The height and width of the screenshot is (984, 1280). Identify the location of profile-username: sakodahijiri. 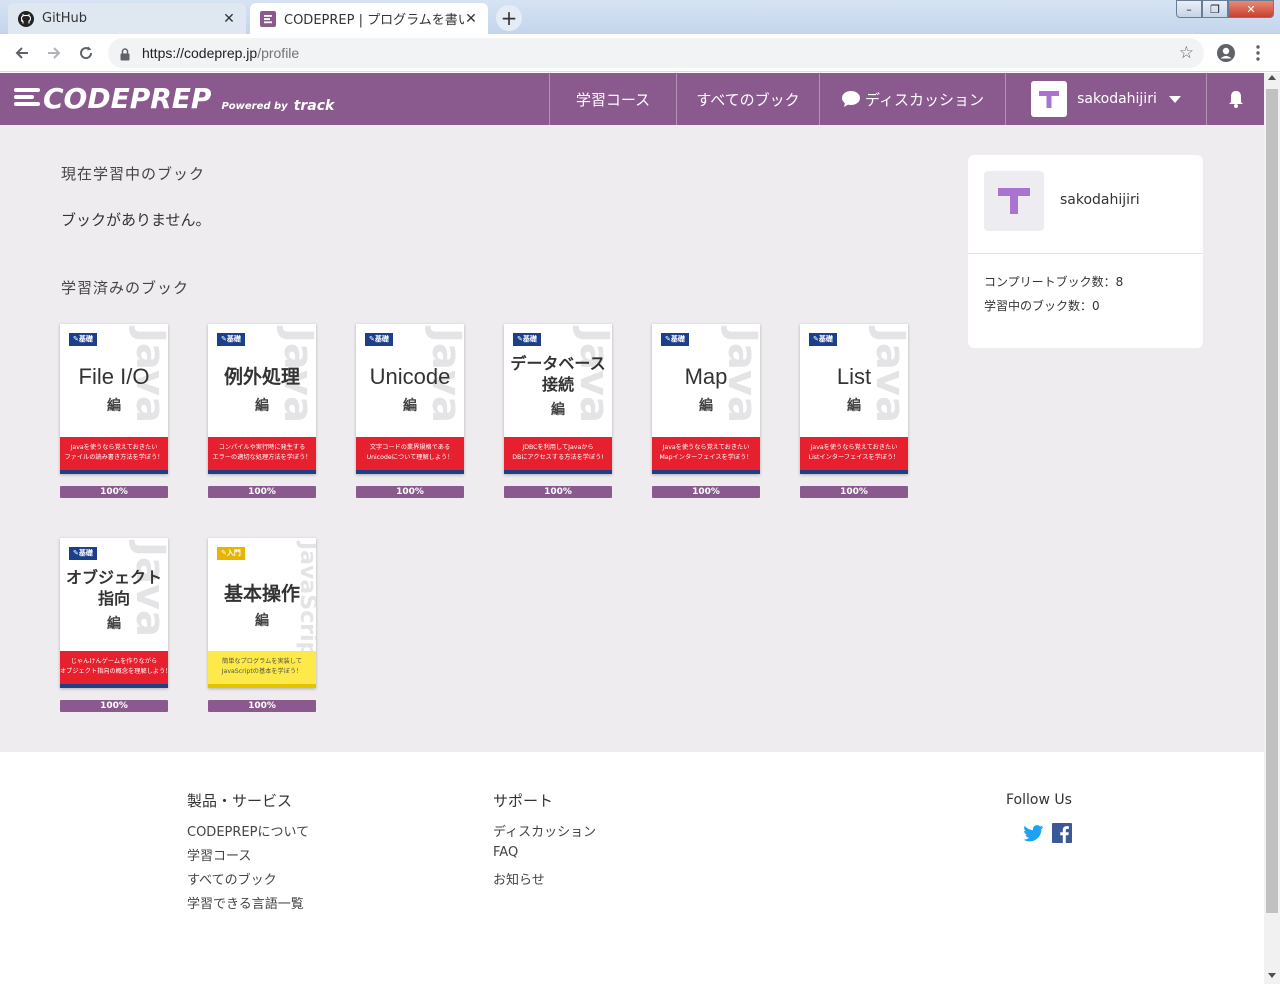
(1100, 200).